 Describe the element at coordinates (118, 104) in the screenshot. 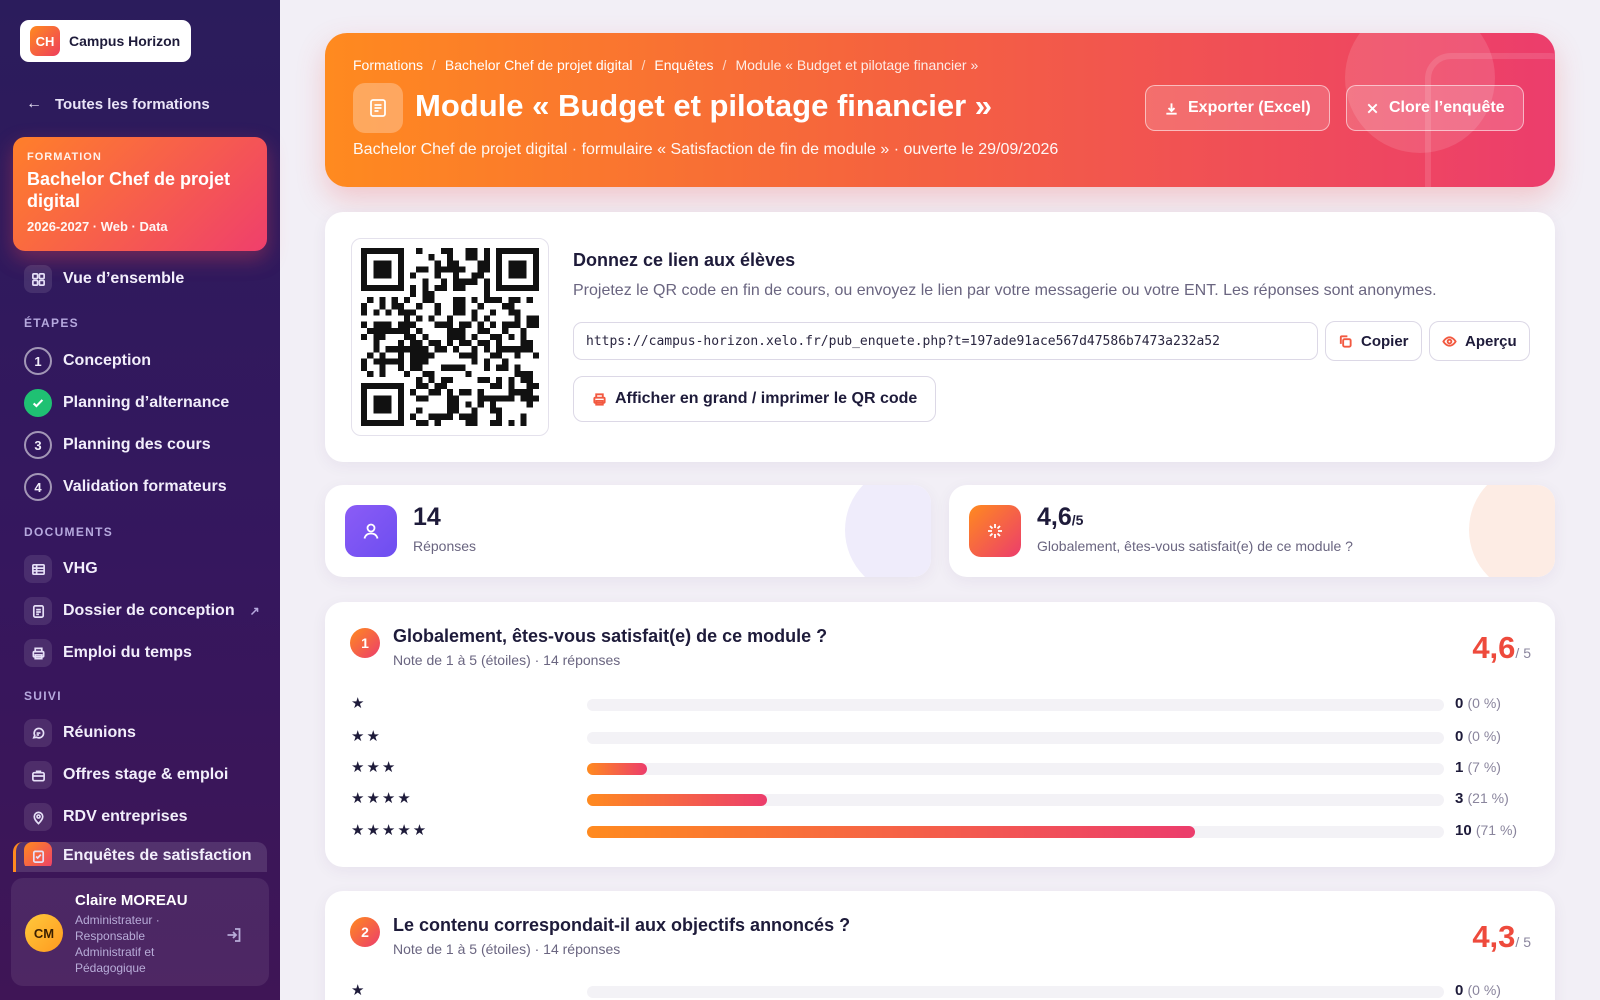

I see `back-to-formations-link: ← Toutes les formations` at that location.